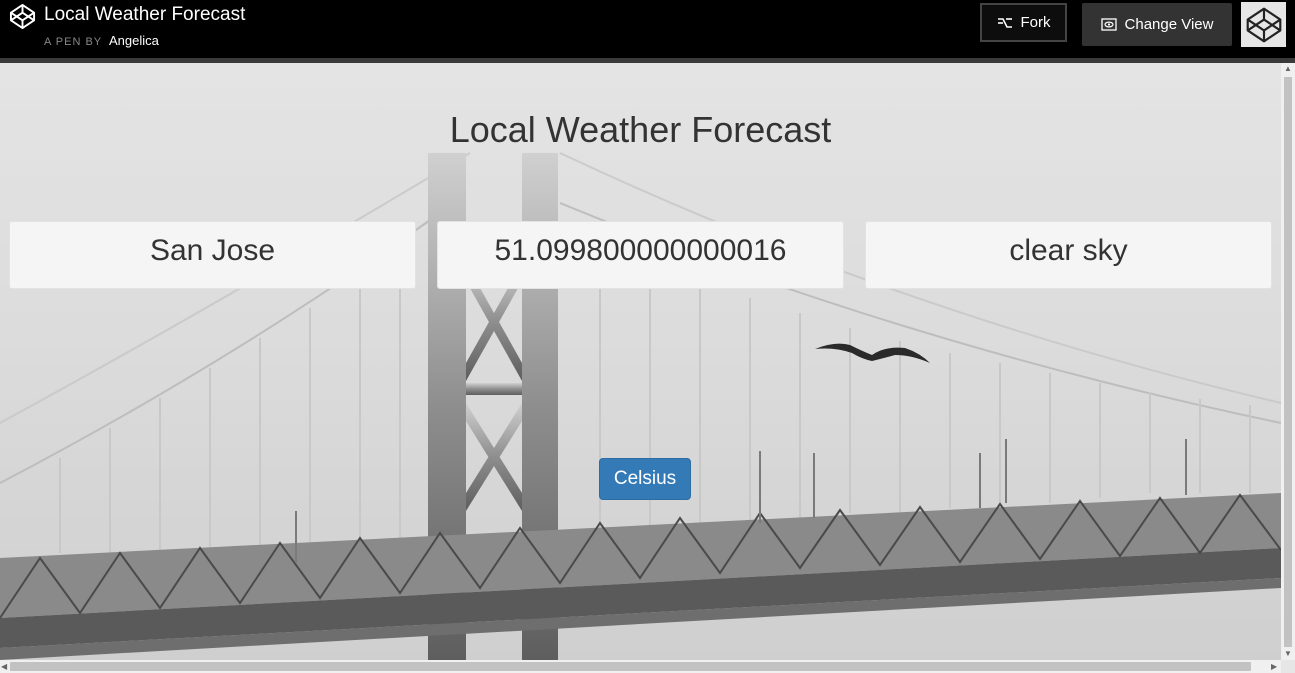 The height and width of the screenshot is (673, 1295). Describe the element at coordinates (1004, 22) in the screenshot. I see `fork-icon` at that location.